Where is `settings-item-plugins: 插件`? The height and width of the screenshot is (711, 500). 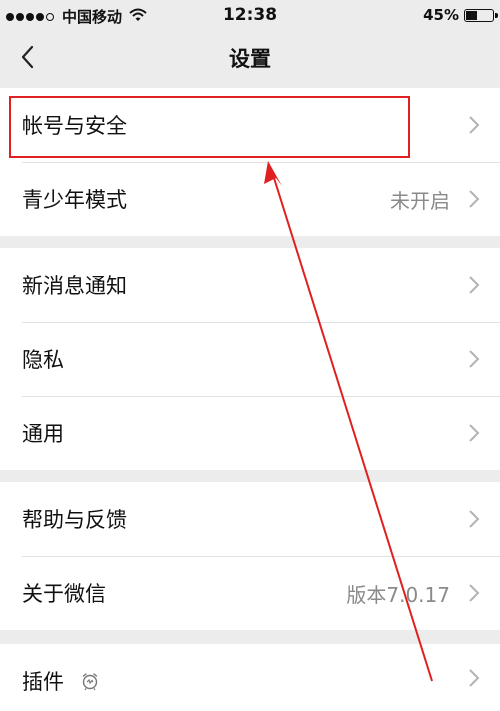
settings-item-plugins: 插件 is located at coordinates (250, 677).